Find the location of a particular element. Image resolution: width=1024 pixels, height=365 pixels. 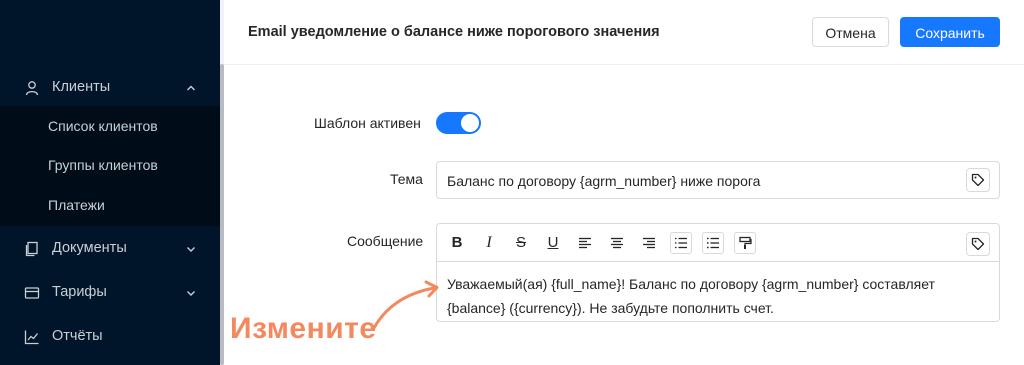

message-insert-variable-button is located at coordinates (978, 244).